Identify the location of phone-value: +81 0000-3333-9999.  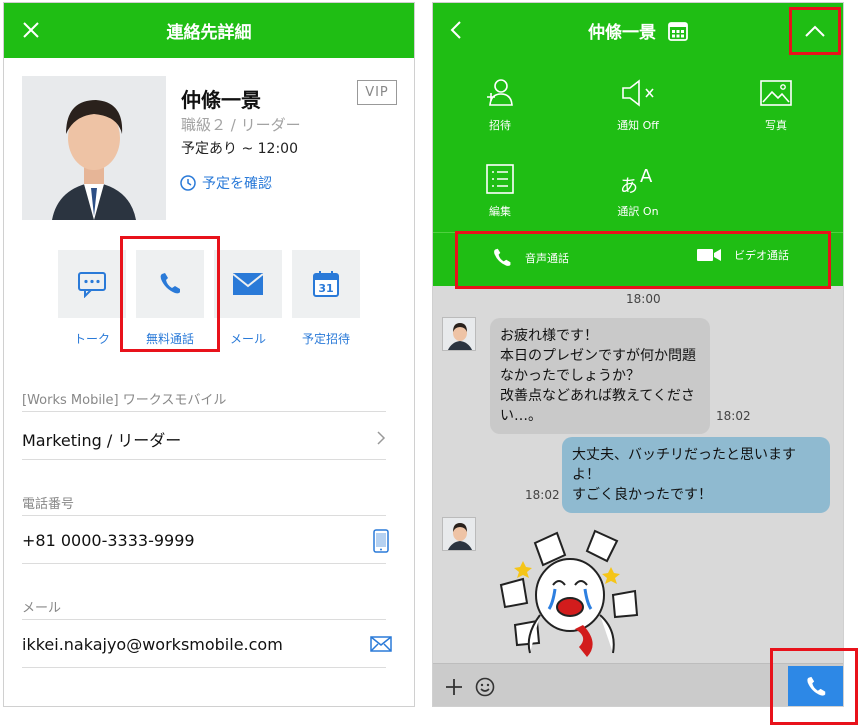
(108, 540).